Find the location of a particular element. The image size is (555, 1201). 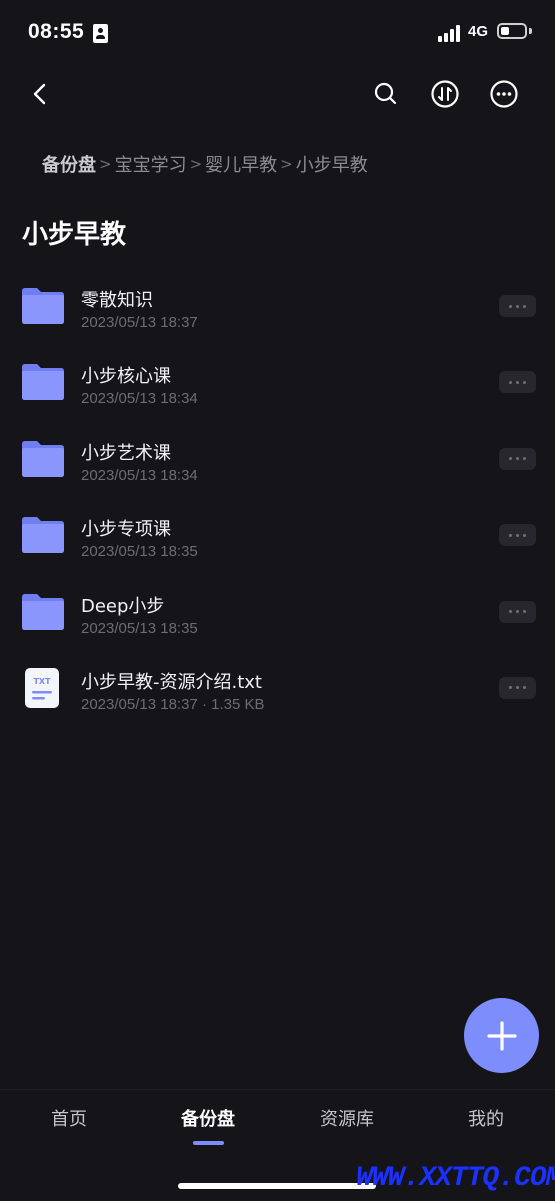

breadcrumb: 备份盘 > 宝宝学习 > 婴儿早教 > 小步早教 is located at coordinates (205, 164).